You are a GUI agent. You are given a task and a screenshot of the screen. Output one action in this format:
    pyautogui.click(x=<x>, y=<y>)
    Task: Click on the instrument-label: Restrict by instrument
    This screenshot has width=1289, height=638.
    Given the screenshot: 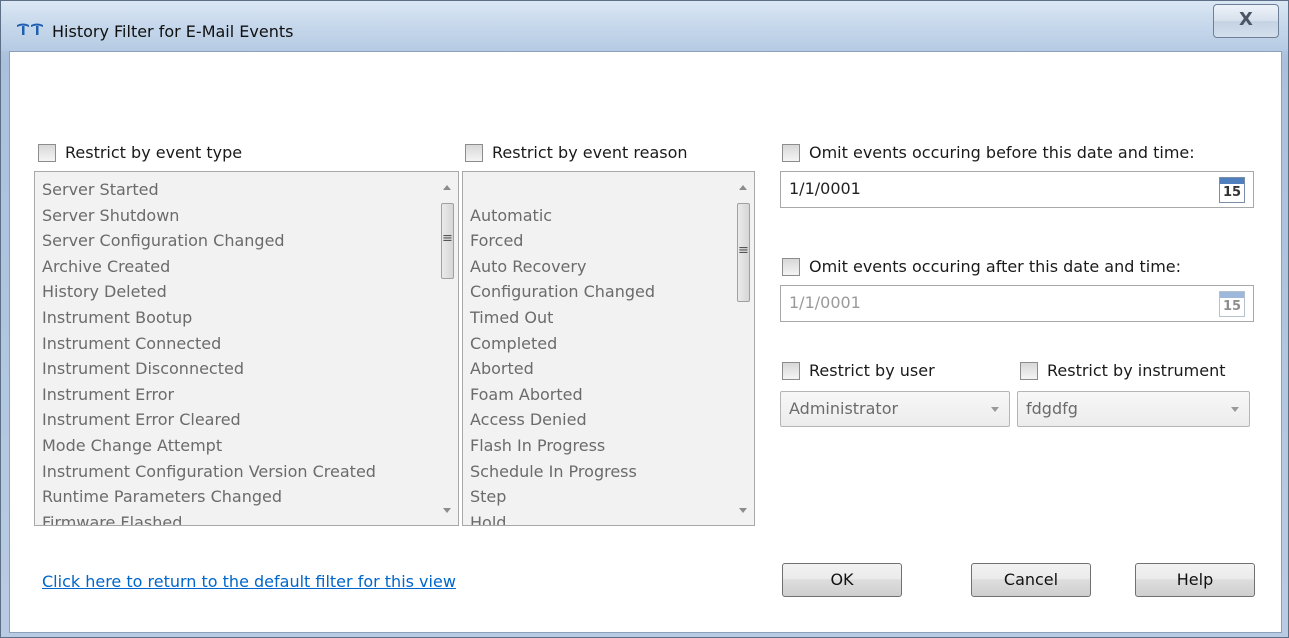 What is the action you would take?
    pyautogui.click(x=1136, y=370)
    